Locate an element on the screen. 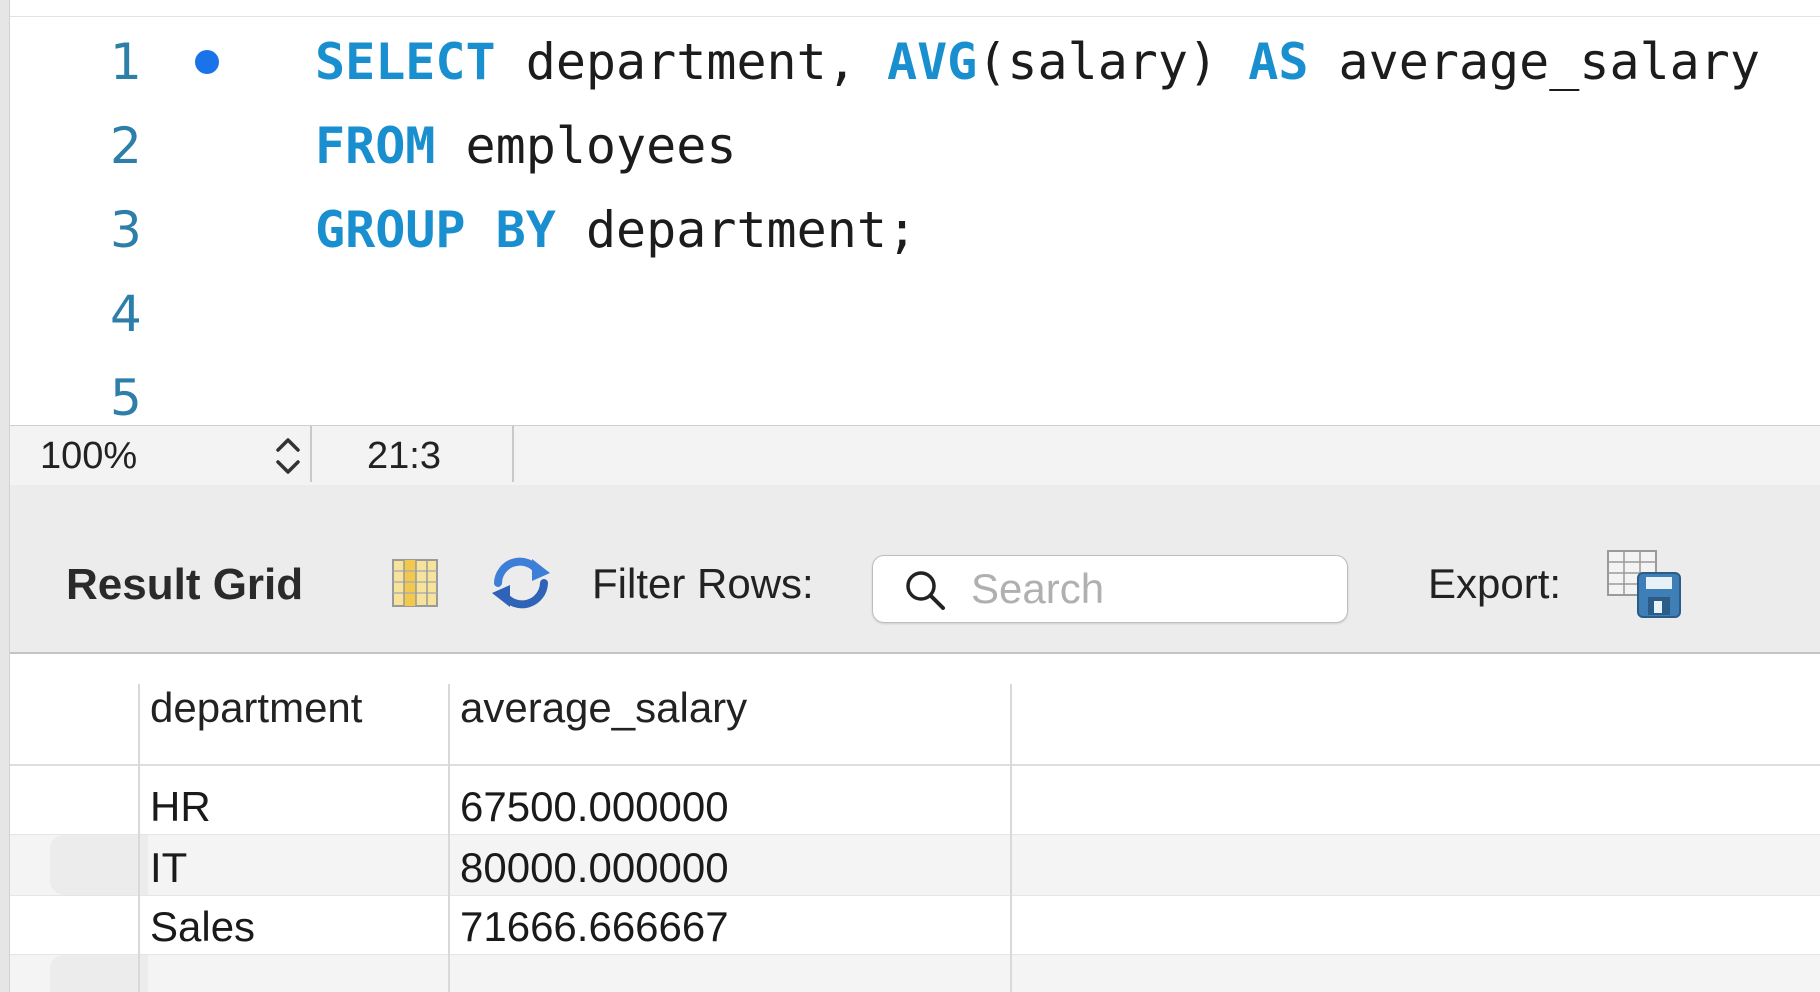 The image size is (1820, 992). line-number: 3 is located at coordinates (126, 230).